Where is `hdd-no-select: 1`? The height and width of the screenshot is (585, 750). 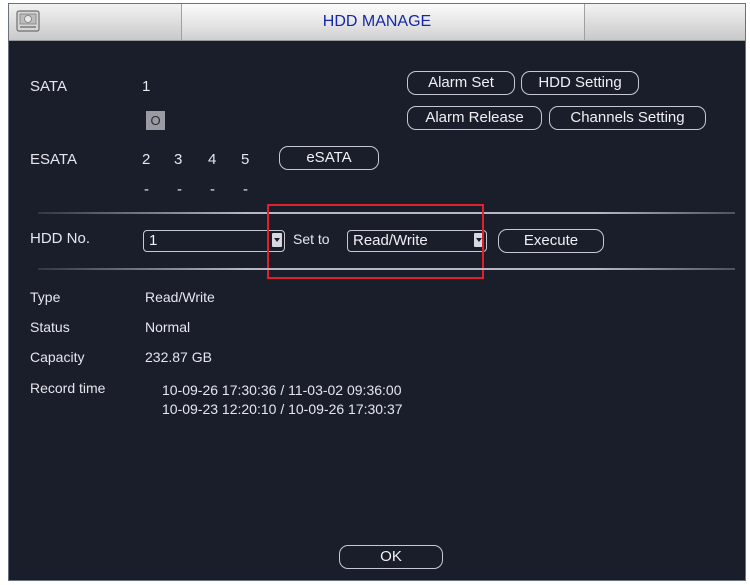
hdd-no-select: 1 is located at coordinates (214, 241).